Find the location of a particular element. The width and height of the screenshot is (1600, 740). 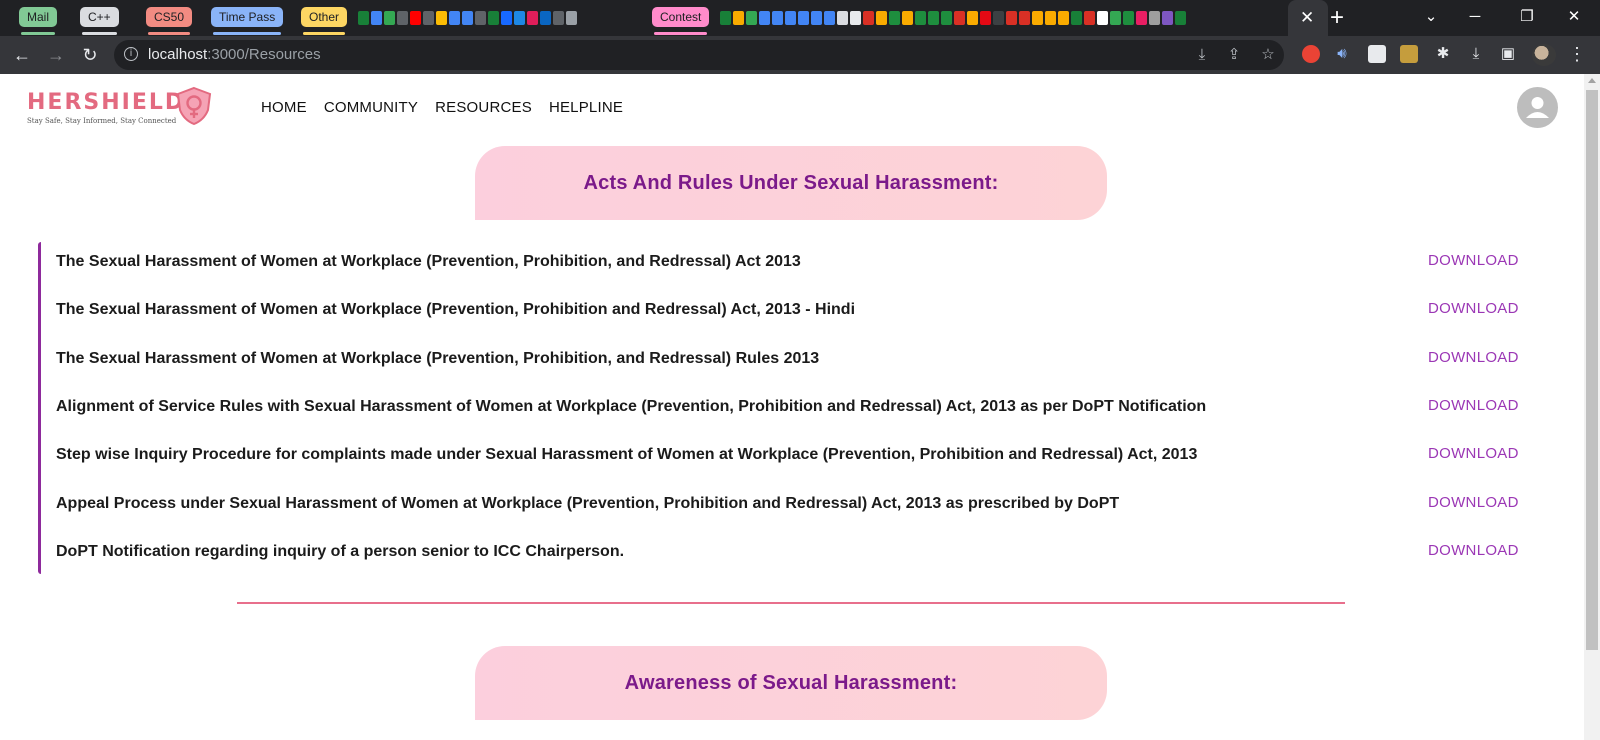

side-panel-icon: ▣ is located at coordinates (1508, 54).